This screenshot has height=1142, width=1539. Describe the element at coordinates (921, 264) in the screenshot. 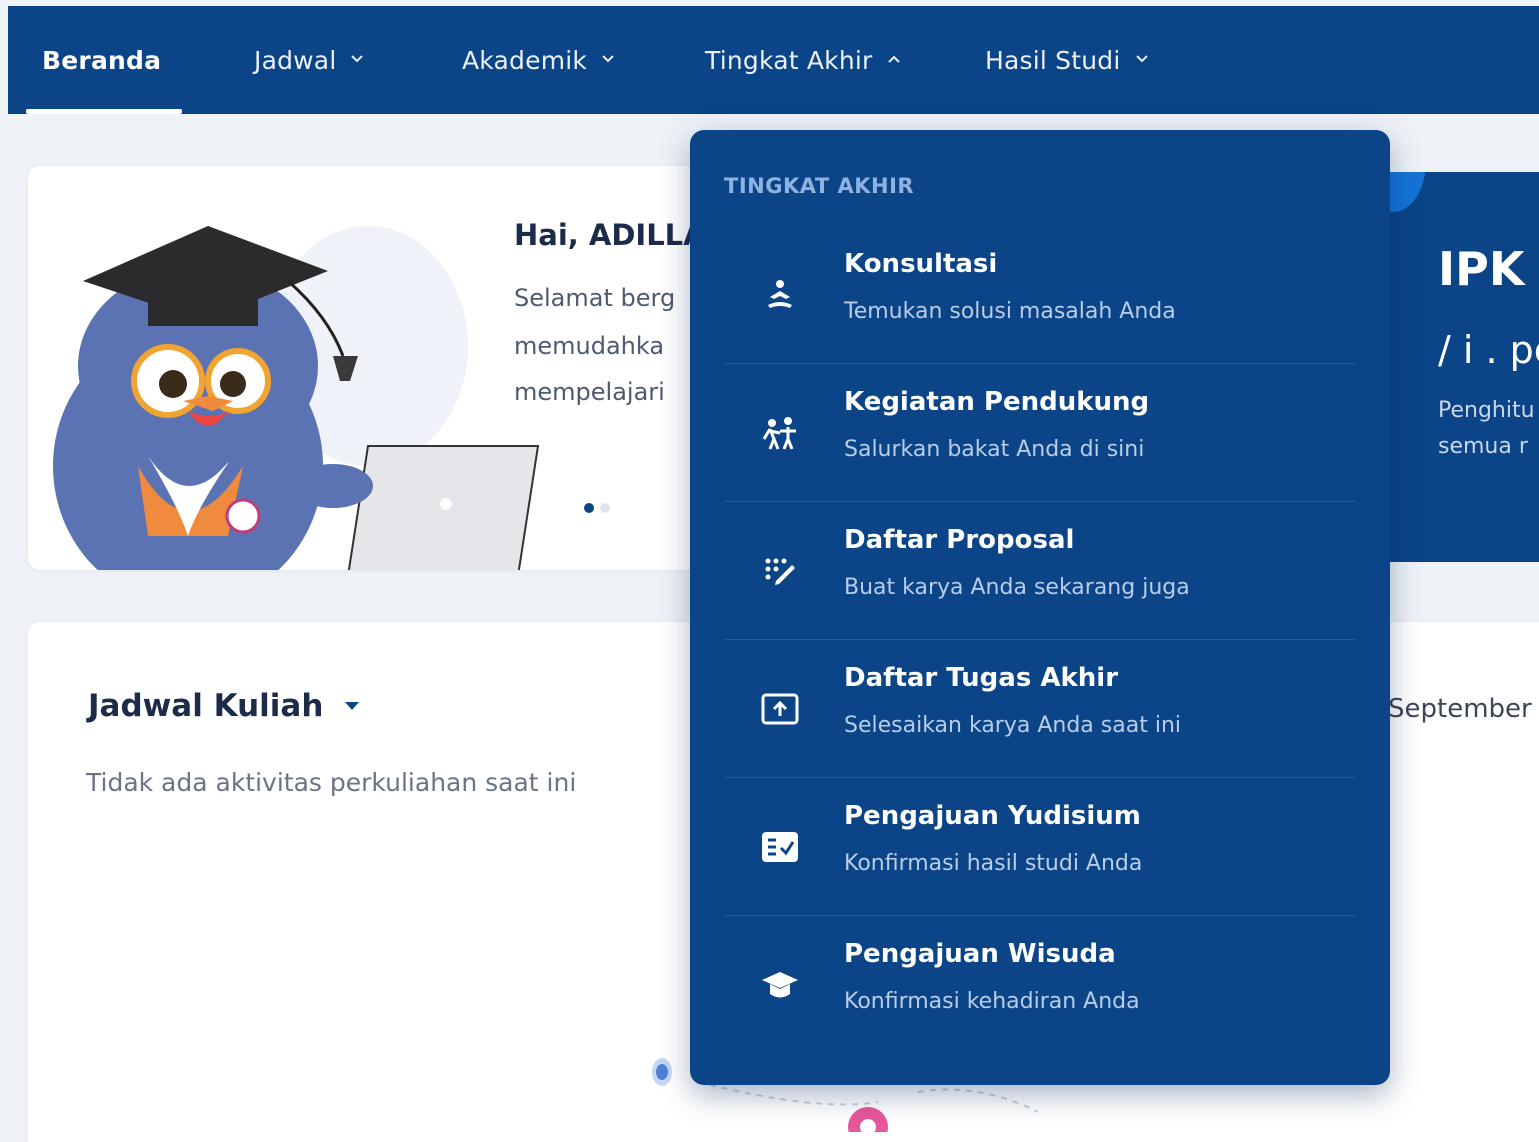

I see `menu-item-title: Konsultasi` at that location.